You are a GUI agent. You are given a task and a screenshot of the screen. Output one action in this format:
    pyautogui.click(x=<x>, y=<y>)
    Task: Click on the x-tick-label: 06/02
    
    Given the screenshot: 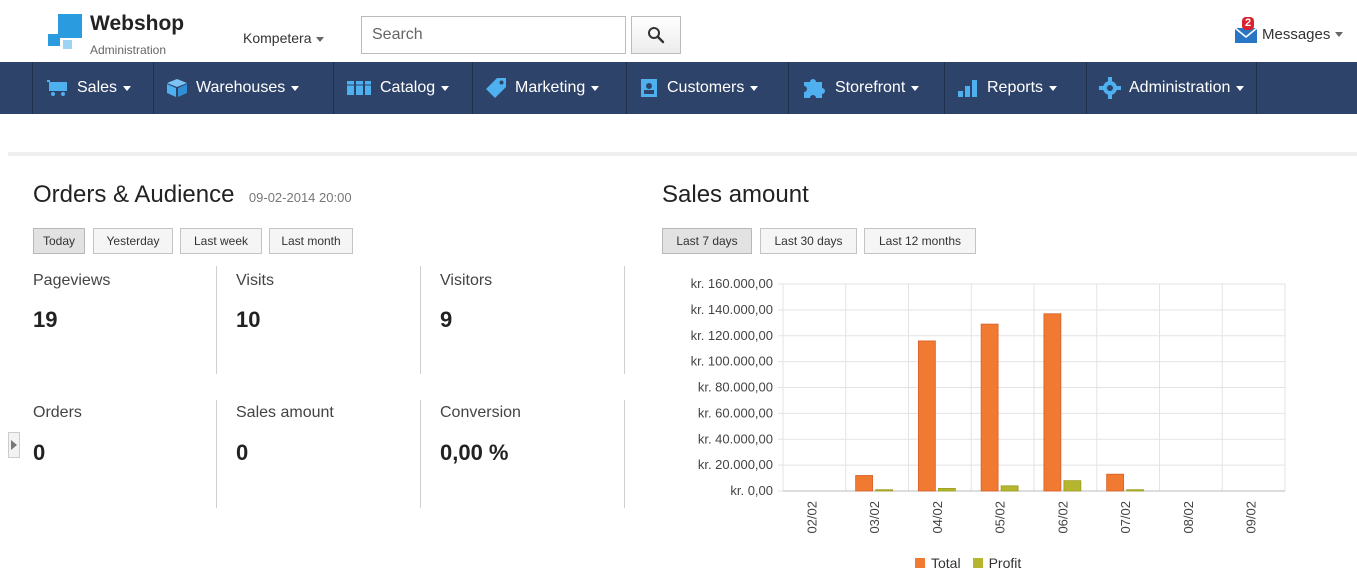 What is the action you would take?
    pyautogui.click(x=1062, y=517)
    